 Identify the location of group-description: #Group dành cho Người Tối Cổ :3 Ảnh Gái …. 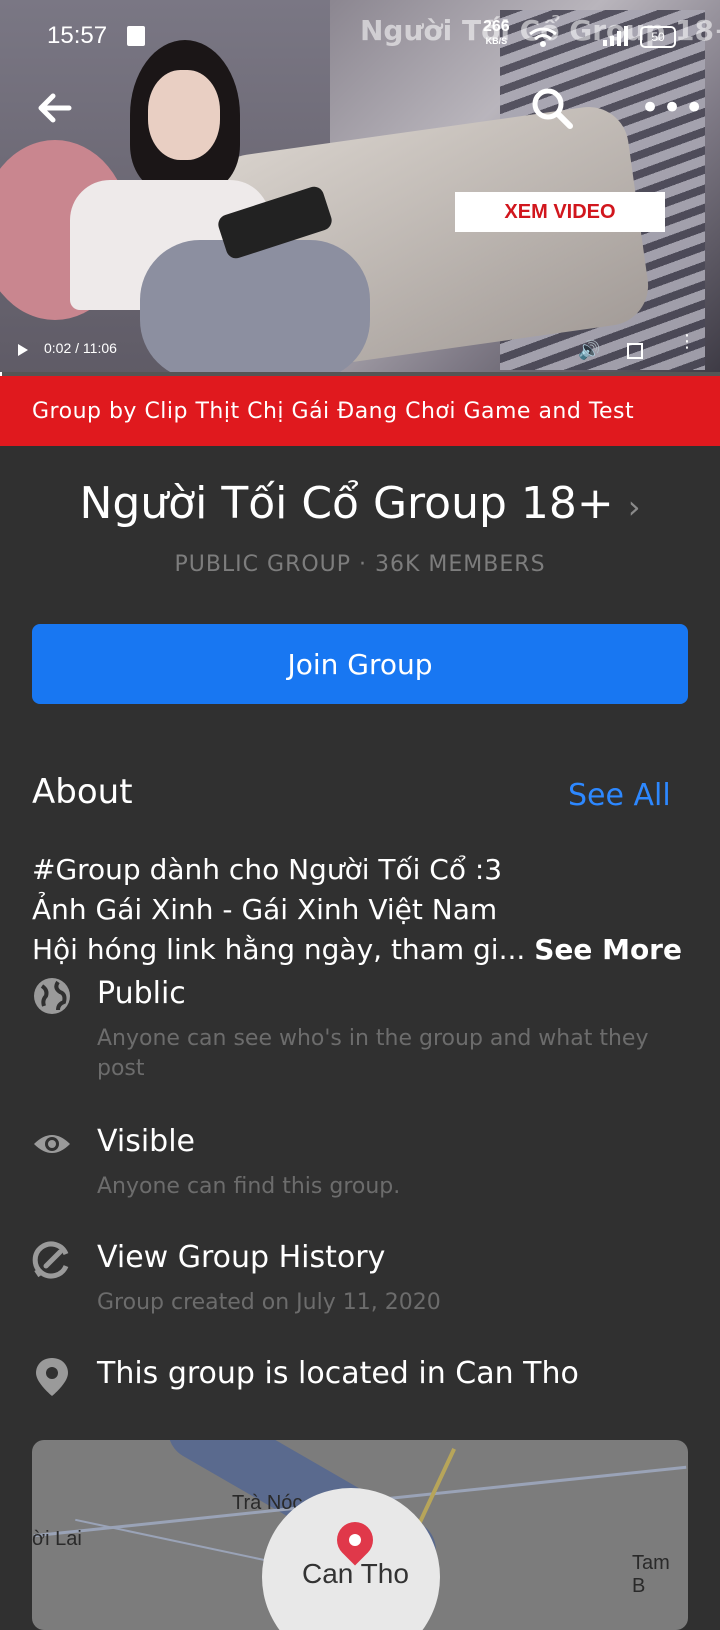
(367, 910).